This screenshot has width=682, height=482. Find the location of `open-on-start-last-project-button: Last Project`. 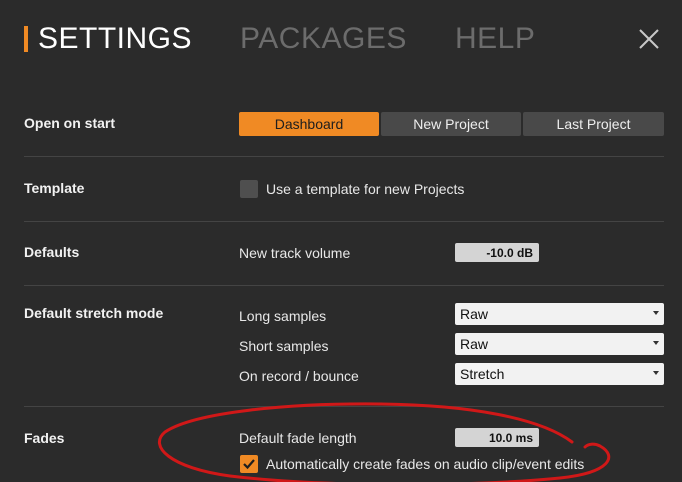

open-on-start-last-project-button: Last Project is located at coordinates (593, 124).